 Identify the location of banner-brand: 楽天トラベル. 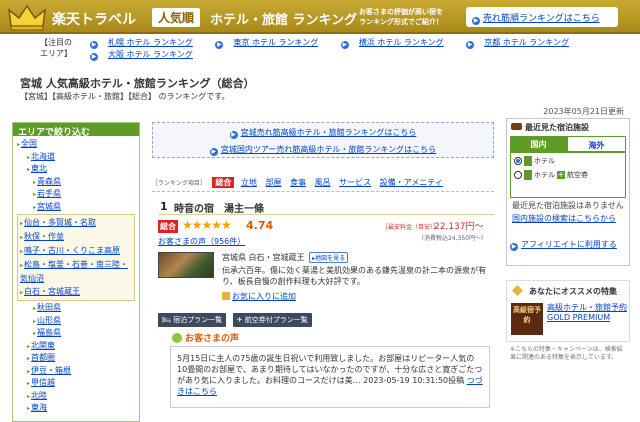
(94, 20).